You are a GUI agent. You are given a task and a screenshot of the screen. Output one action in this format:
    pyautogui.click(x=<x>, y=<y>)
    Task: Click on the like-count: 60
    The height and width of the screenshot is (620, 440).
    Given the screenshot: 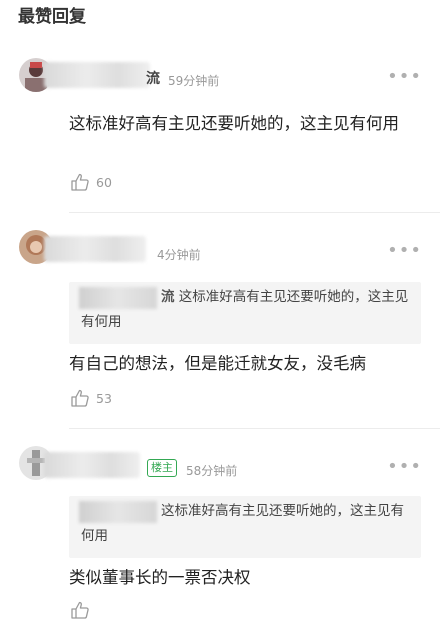 What is the action you would take?
    pyautogui.click(x=104, y=182)
    